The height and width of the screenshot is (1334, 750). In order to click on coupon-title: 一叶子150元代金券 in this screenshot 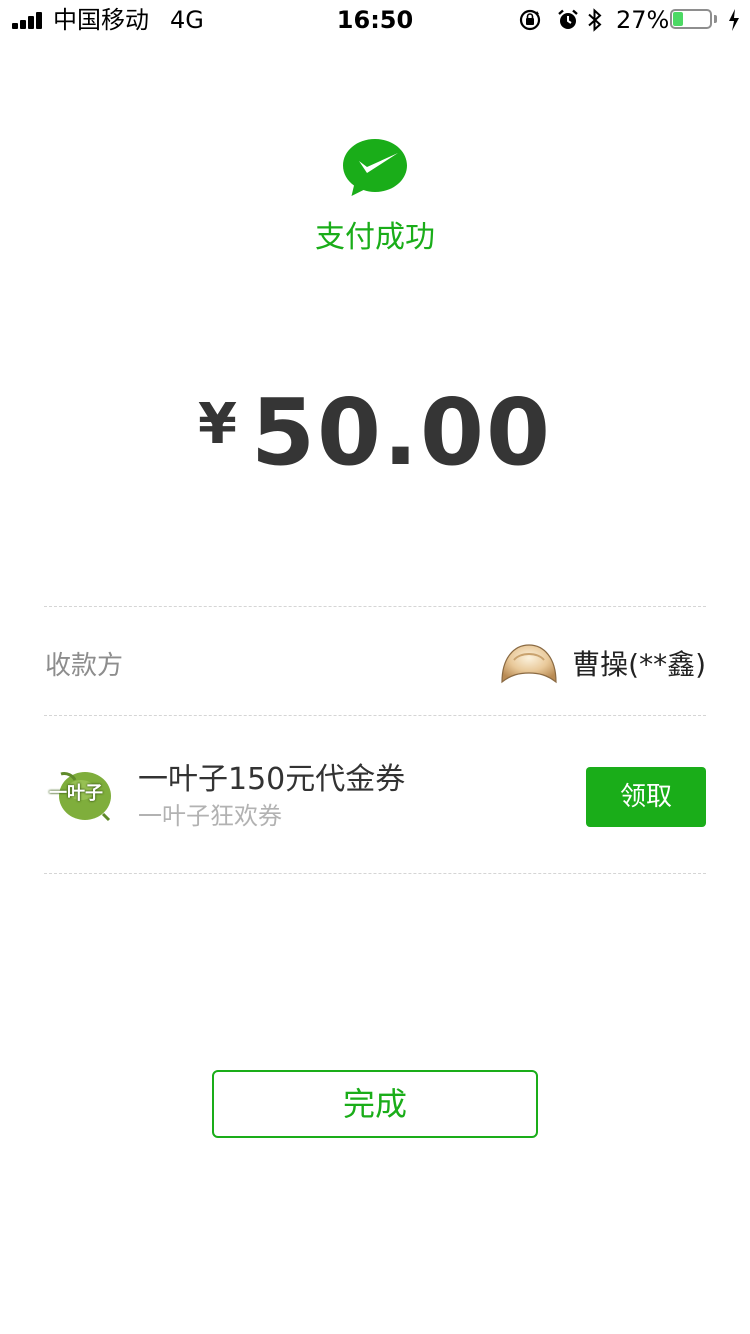, I will do `click(272, 779)`.